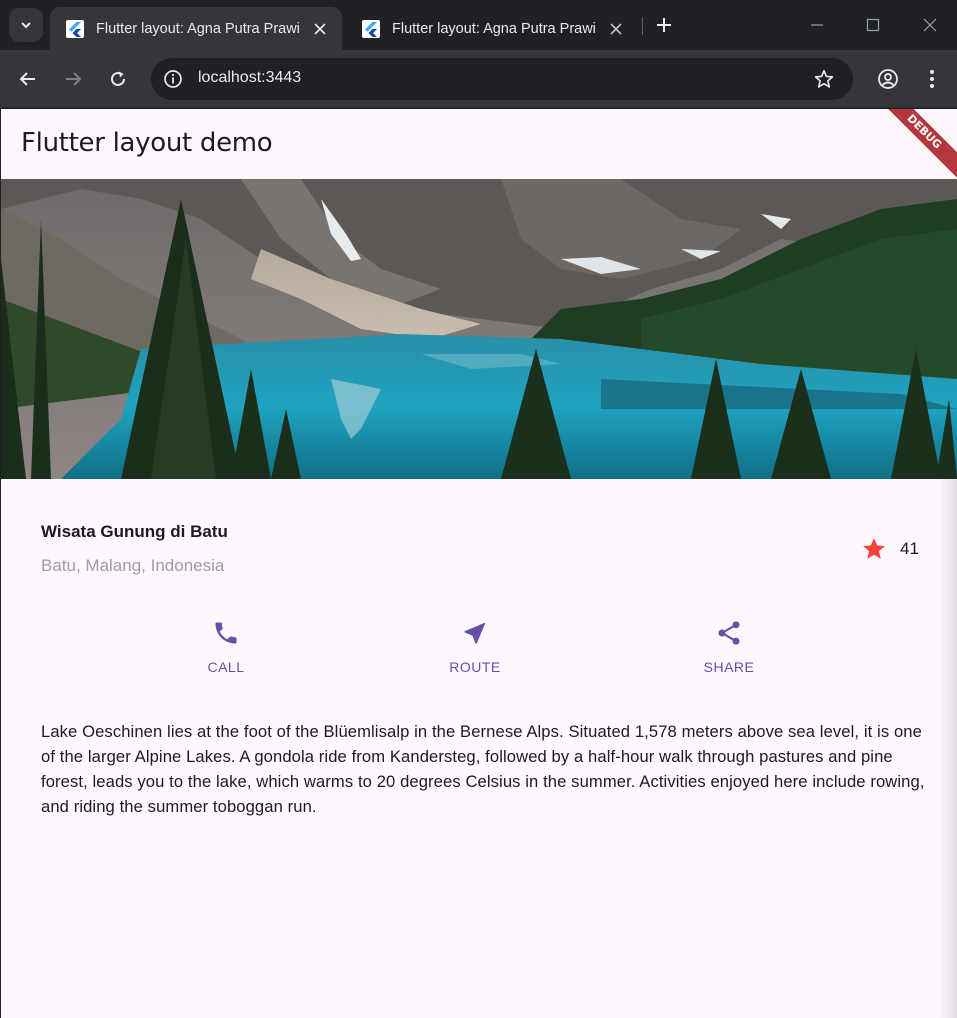 This screenshot has height=1018, width=957. I want to click on page-title: Flutter layout demo, so click(147, 143).